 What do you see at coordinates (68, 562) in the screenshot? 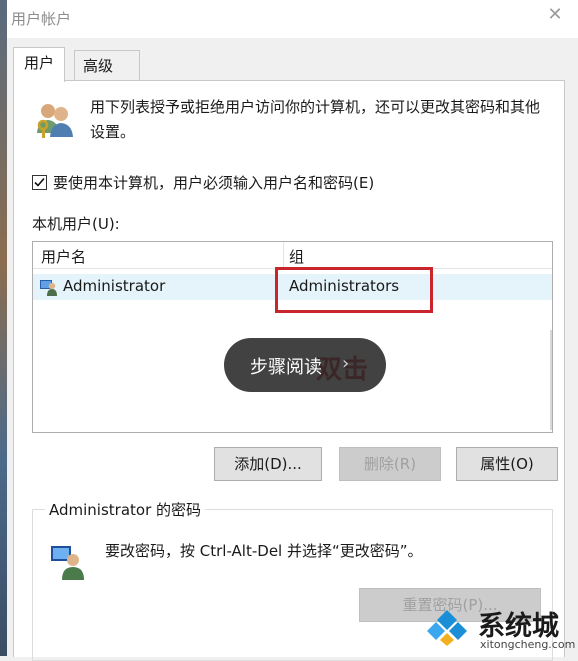
I see `password-user-icon` at bounding box center [68, 562].